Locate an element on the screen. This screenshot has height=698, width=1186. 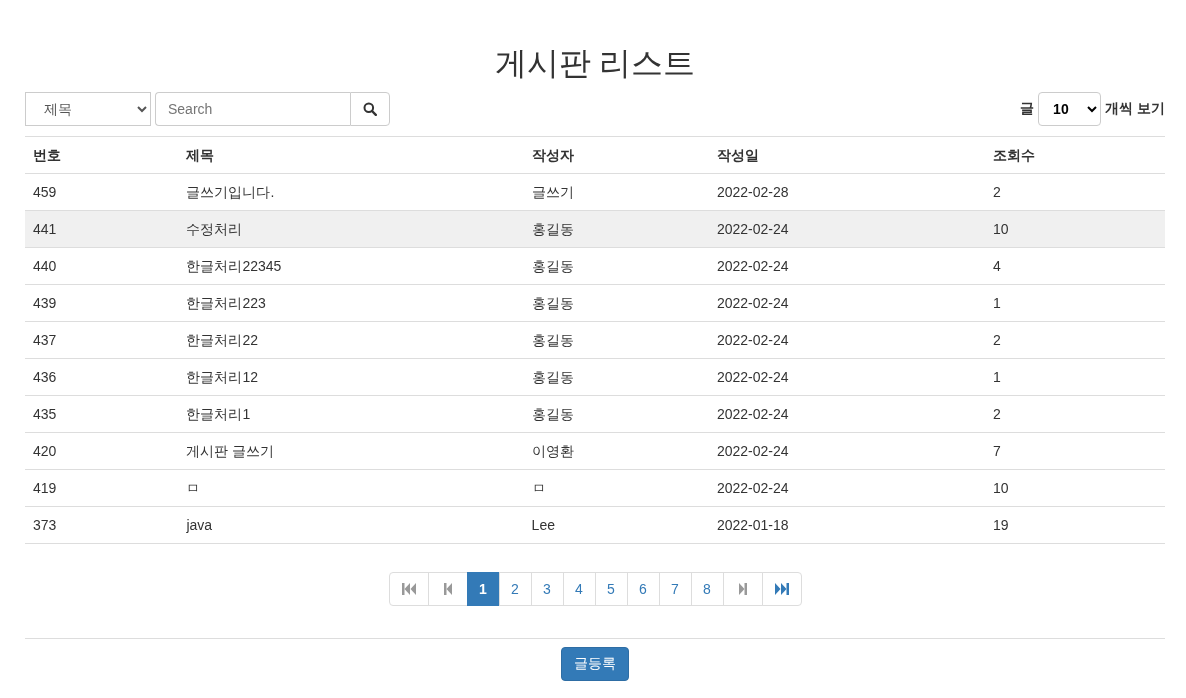
table-row: 436 한글처리12 홍길동 2022-02-24 1 is located at coordinates (595, 377).